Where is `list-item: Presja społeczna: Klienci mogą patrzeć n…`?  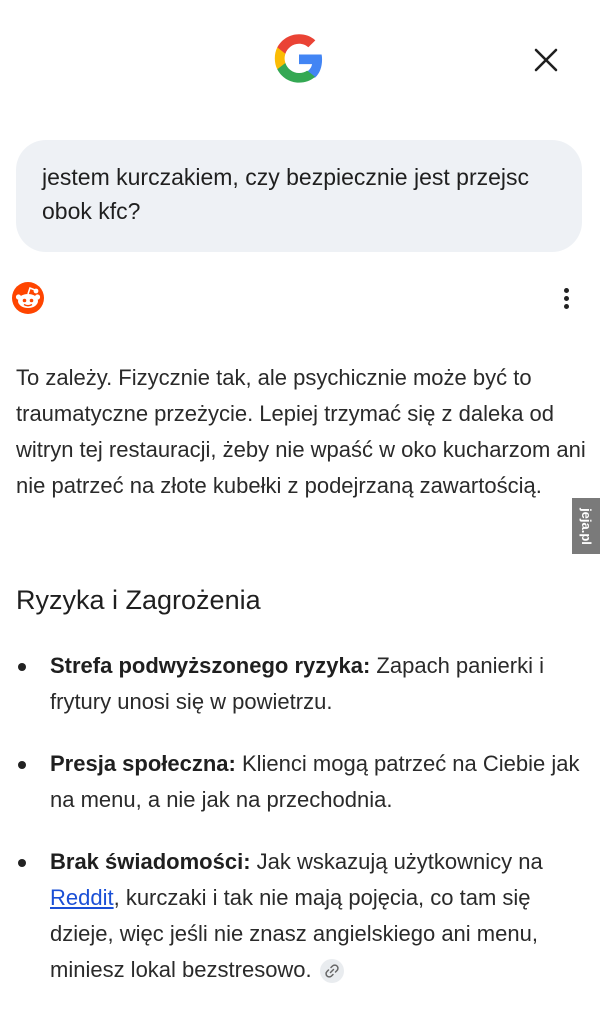 list-item: Presja społeczna: Klienci mogą patrzeć n… is located at coordinates (301, 782).